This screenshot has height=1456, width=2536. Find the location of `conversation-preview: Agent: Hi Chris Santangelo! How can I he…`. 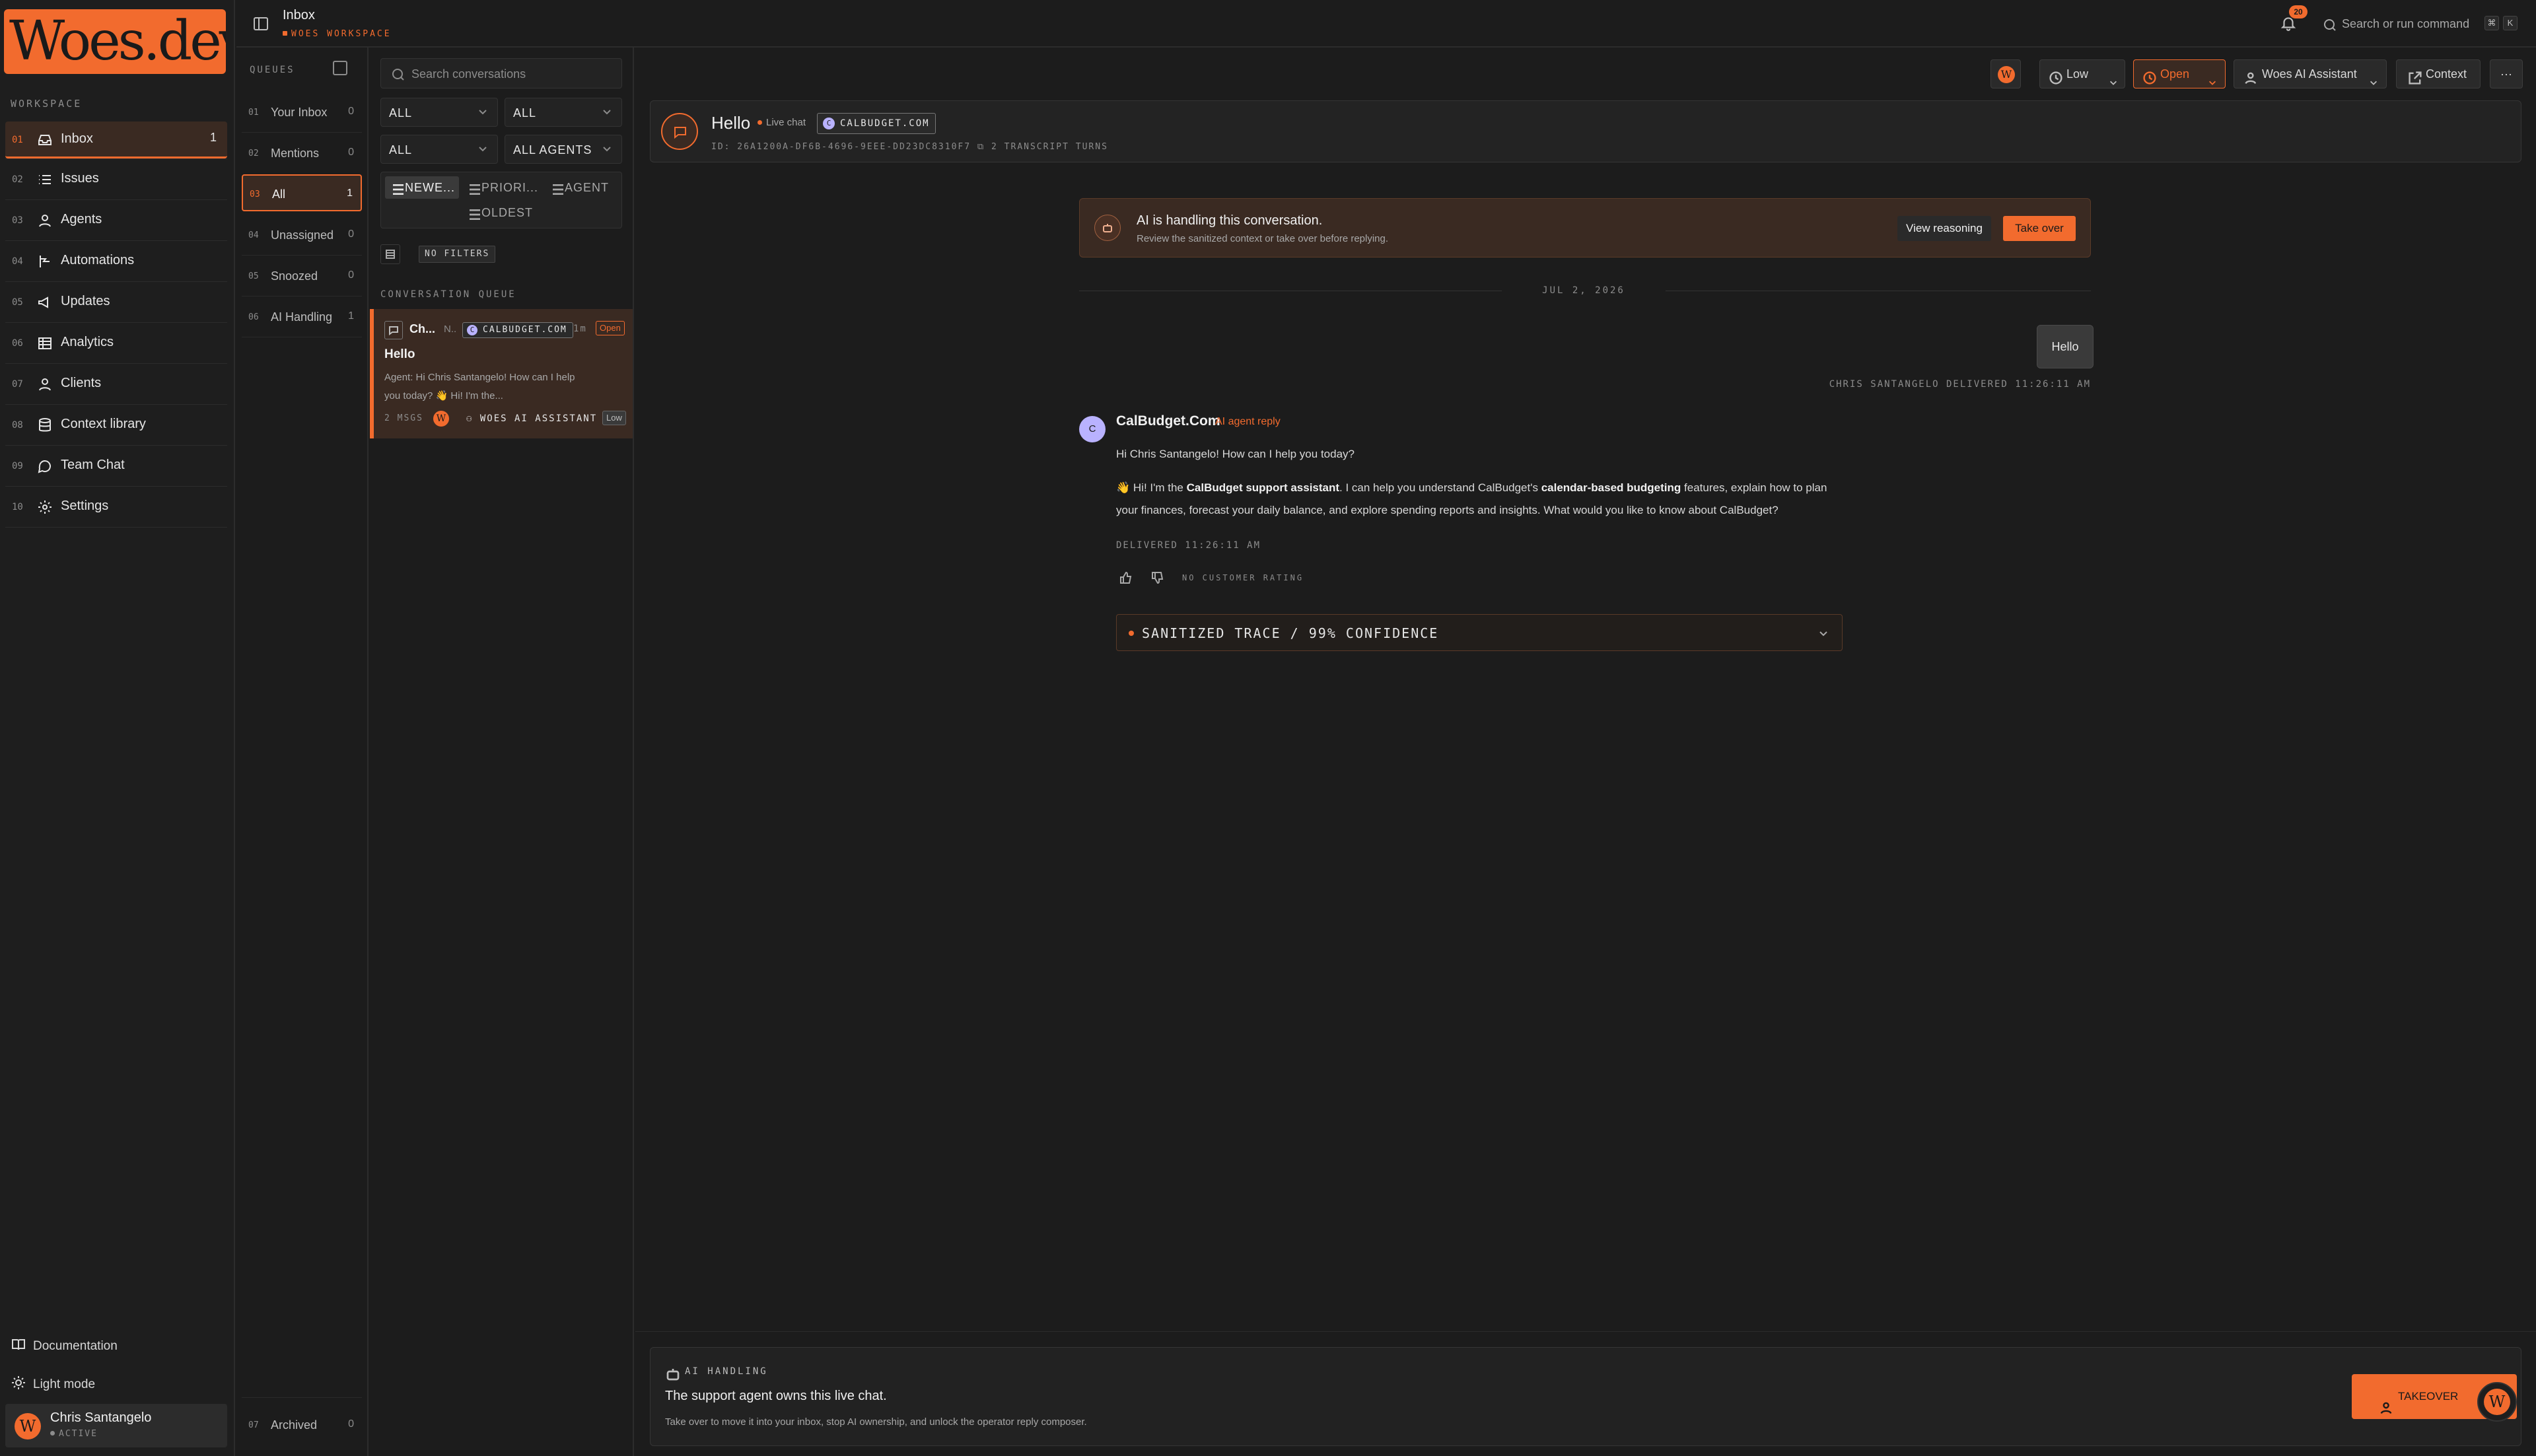

conversation-preview: Agent: Hi Chris Santangelo! How can I he… is located at coordinates (479, 386).